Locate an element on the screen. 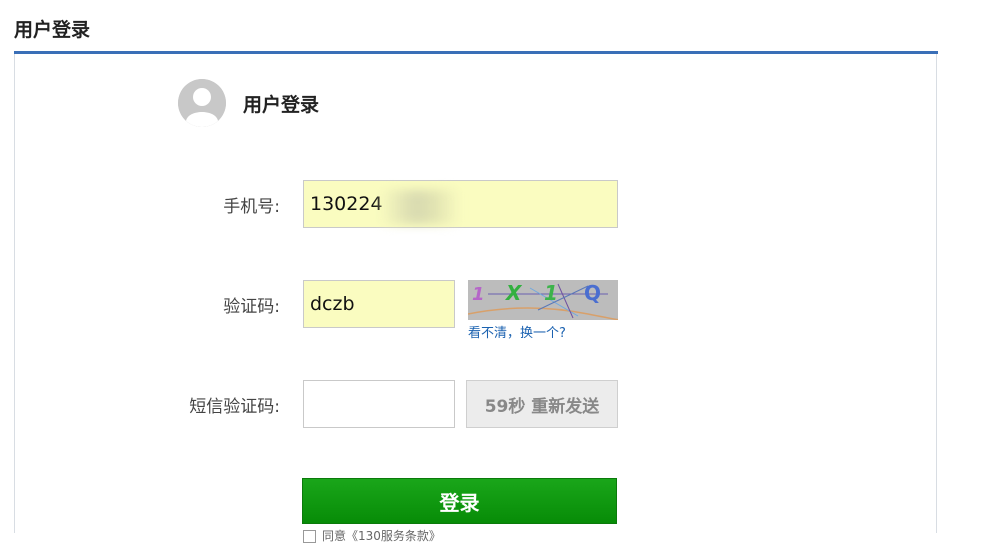  agreement-checkbox is located at coordinates (309, 536).